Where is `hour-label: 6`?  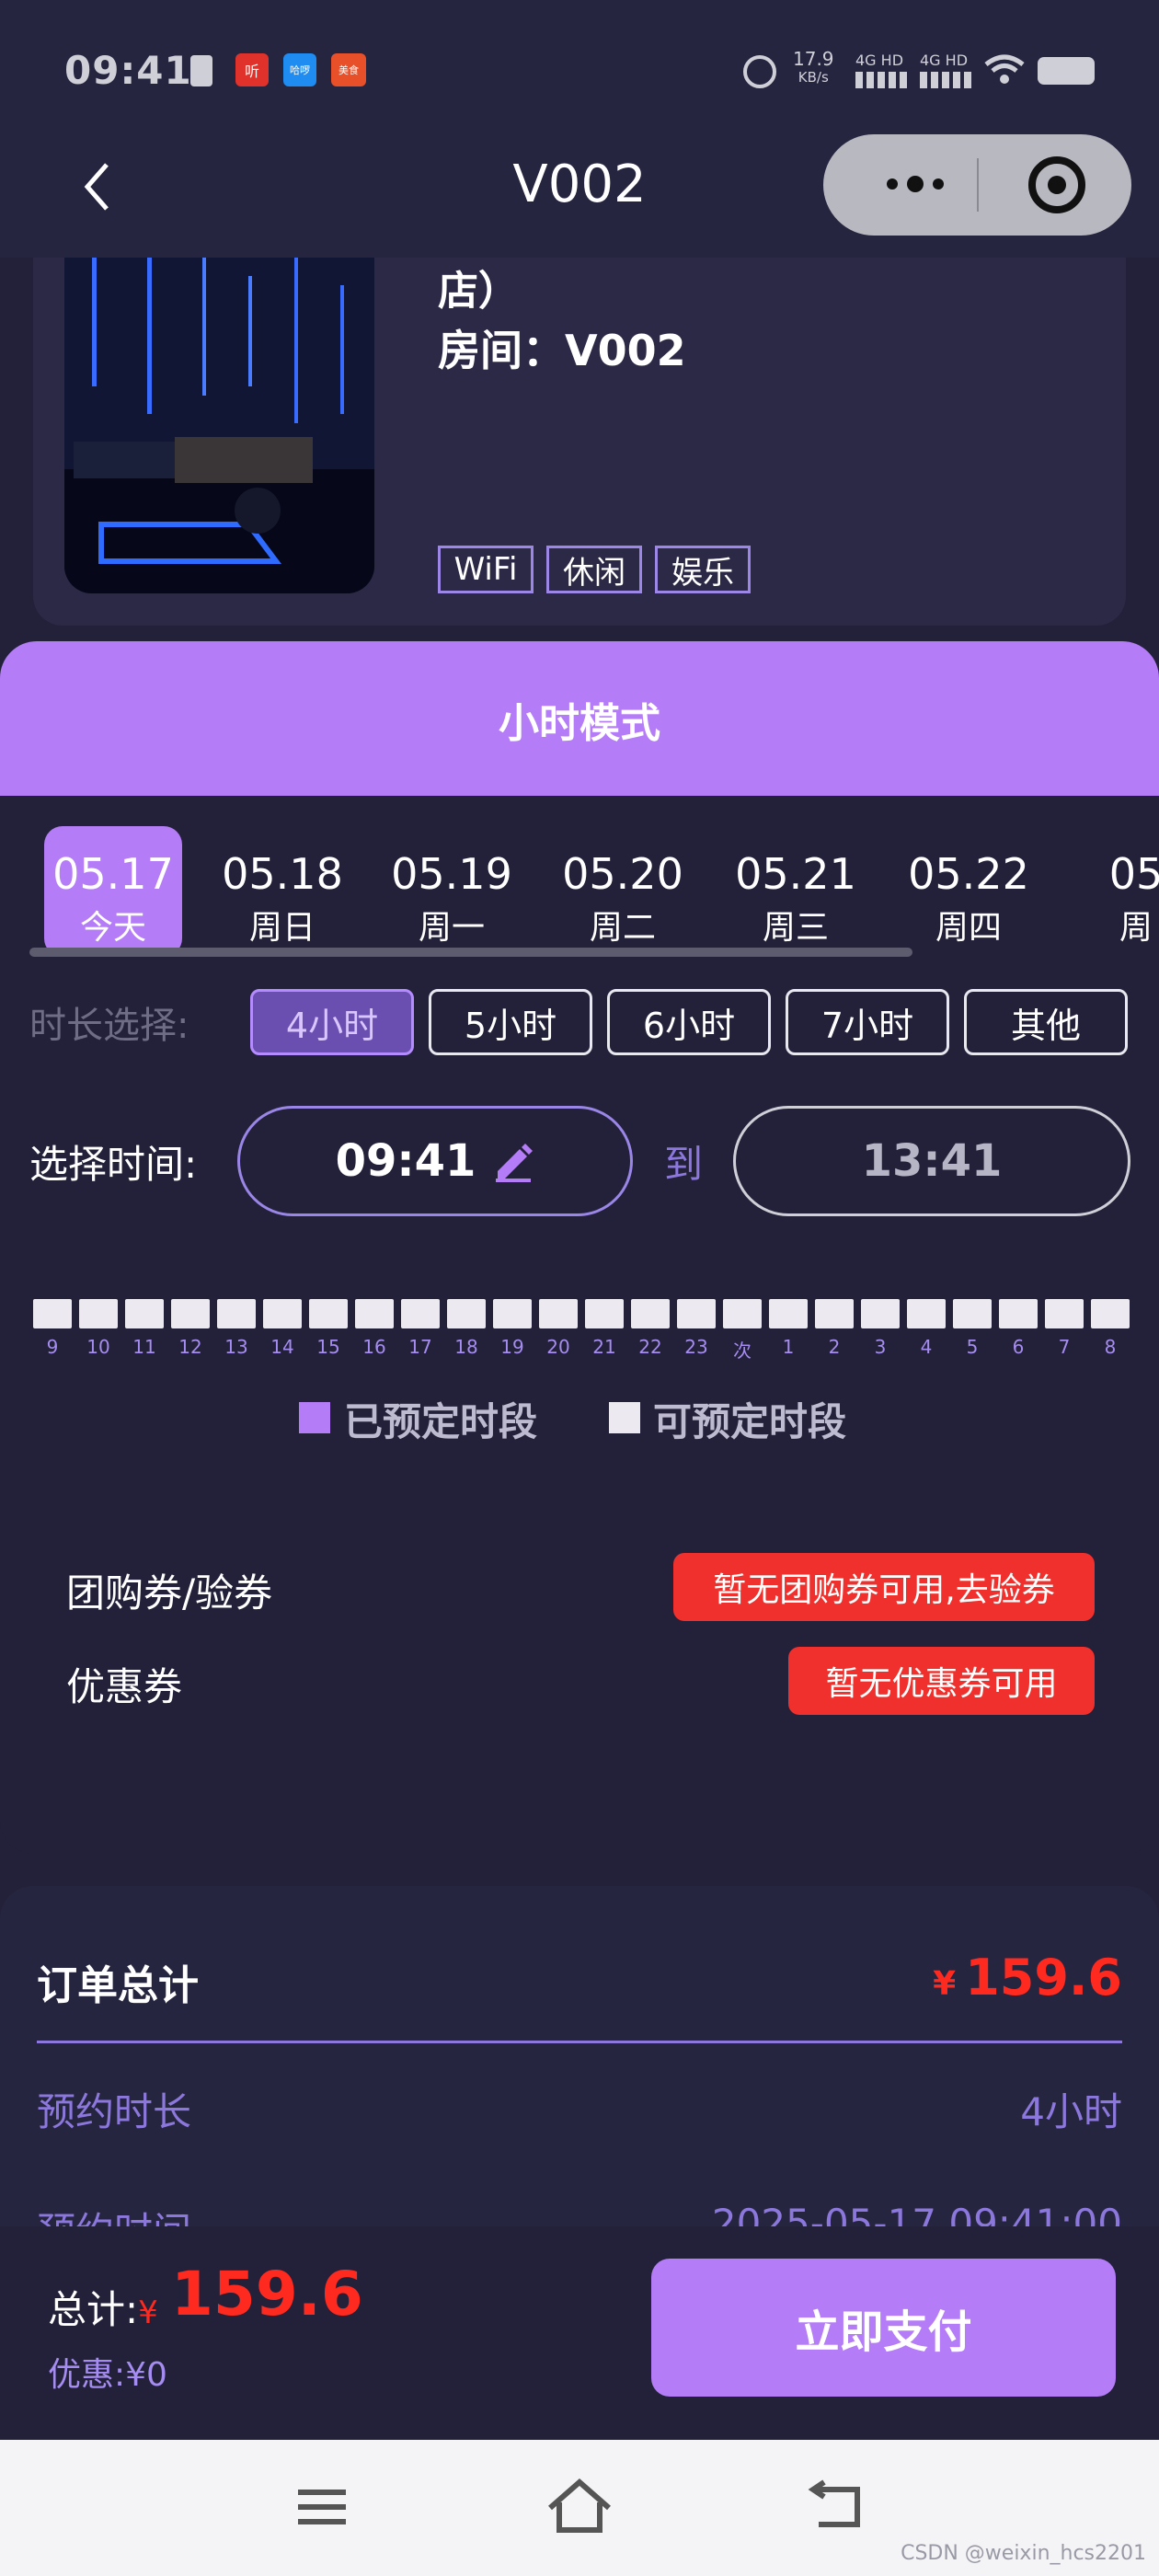
hour-label: 6 is located at coordinates (1018, 1347).